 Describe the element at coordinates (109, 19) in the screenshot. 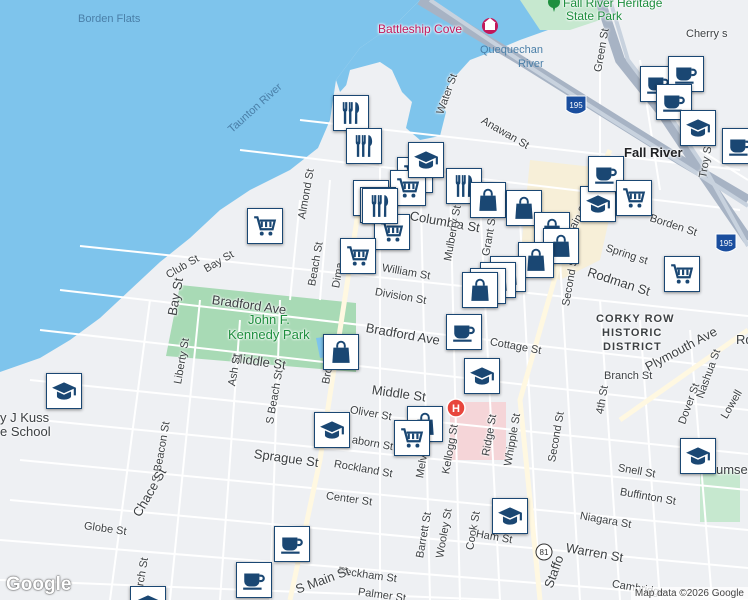

I see `map-label-borden-flats: Borden Flats` at that location.